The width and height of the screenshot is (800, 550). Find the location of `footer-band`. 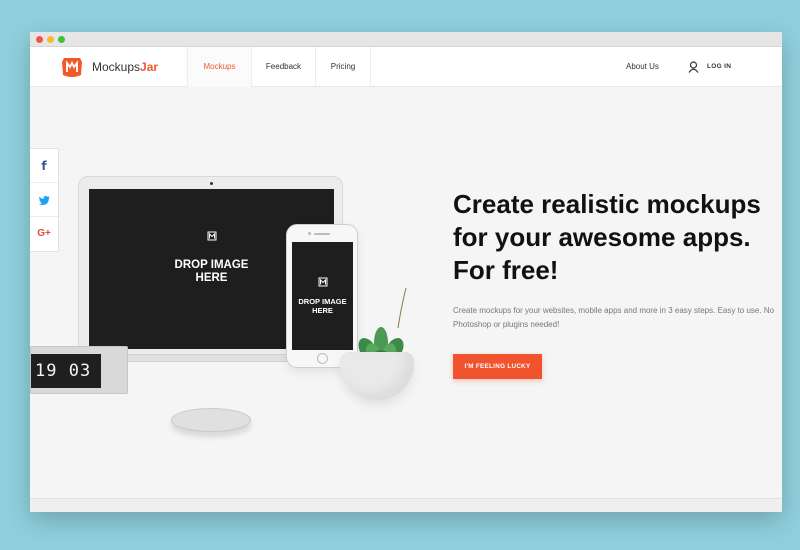

footer-band is located at coordinates (406, 505).